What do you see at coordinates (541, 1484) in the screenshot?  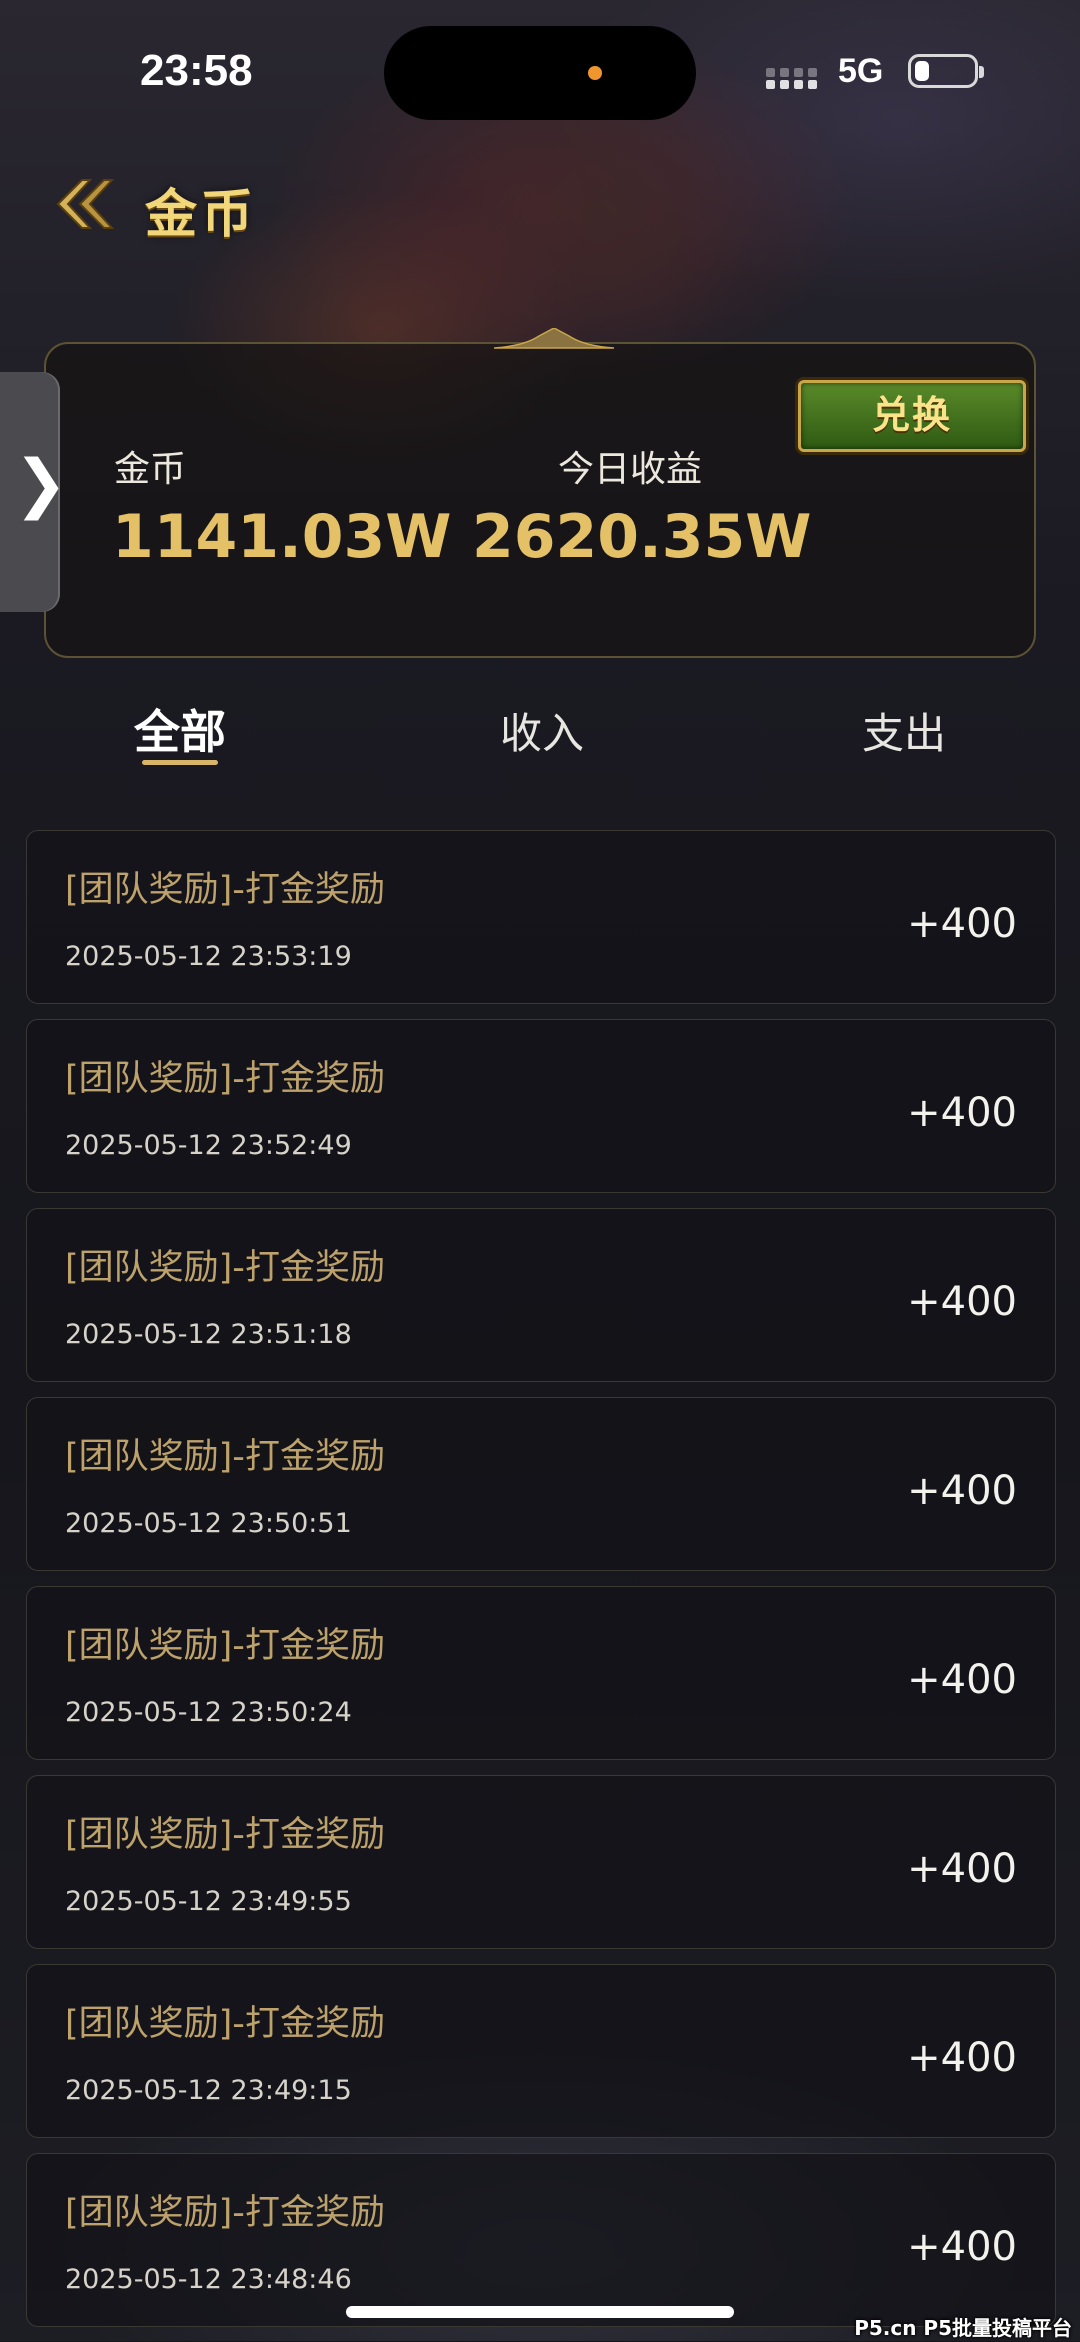 I see `transaction-item: [团队奖励]-打金奖励 2025-05-12 23:50:51 +400` at bounding box center [541, 1484].